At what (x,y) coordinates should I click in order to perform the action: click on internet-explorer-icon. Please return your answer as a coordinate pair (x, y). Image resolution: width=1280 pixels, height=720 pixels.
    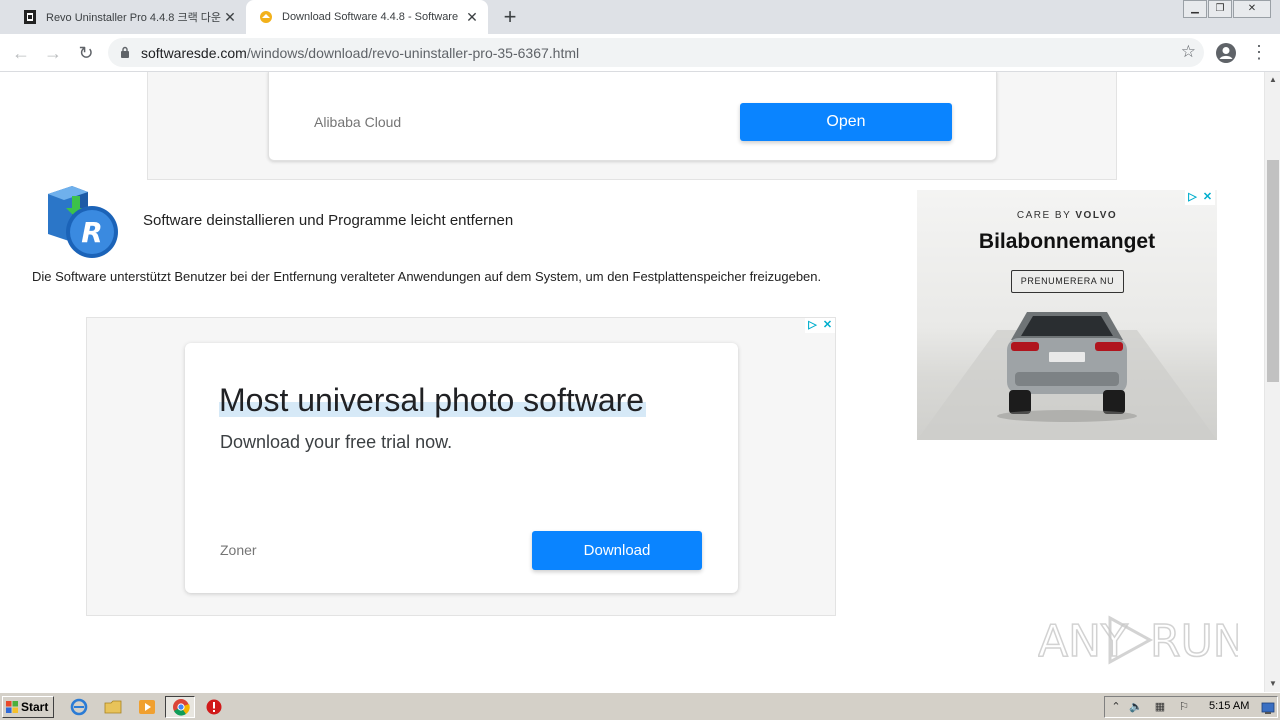
    Looking at the image, I should click on (79, 707).